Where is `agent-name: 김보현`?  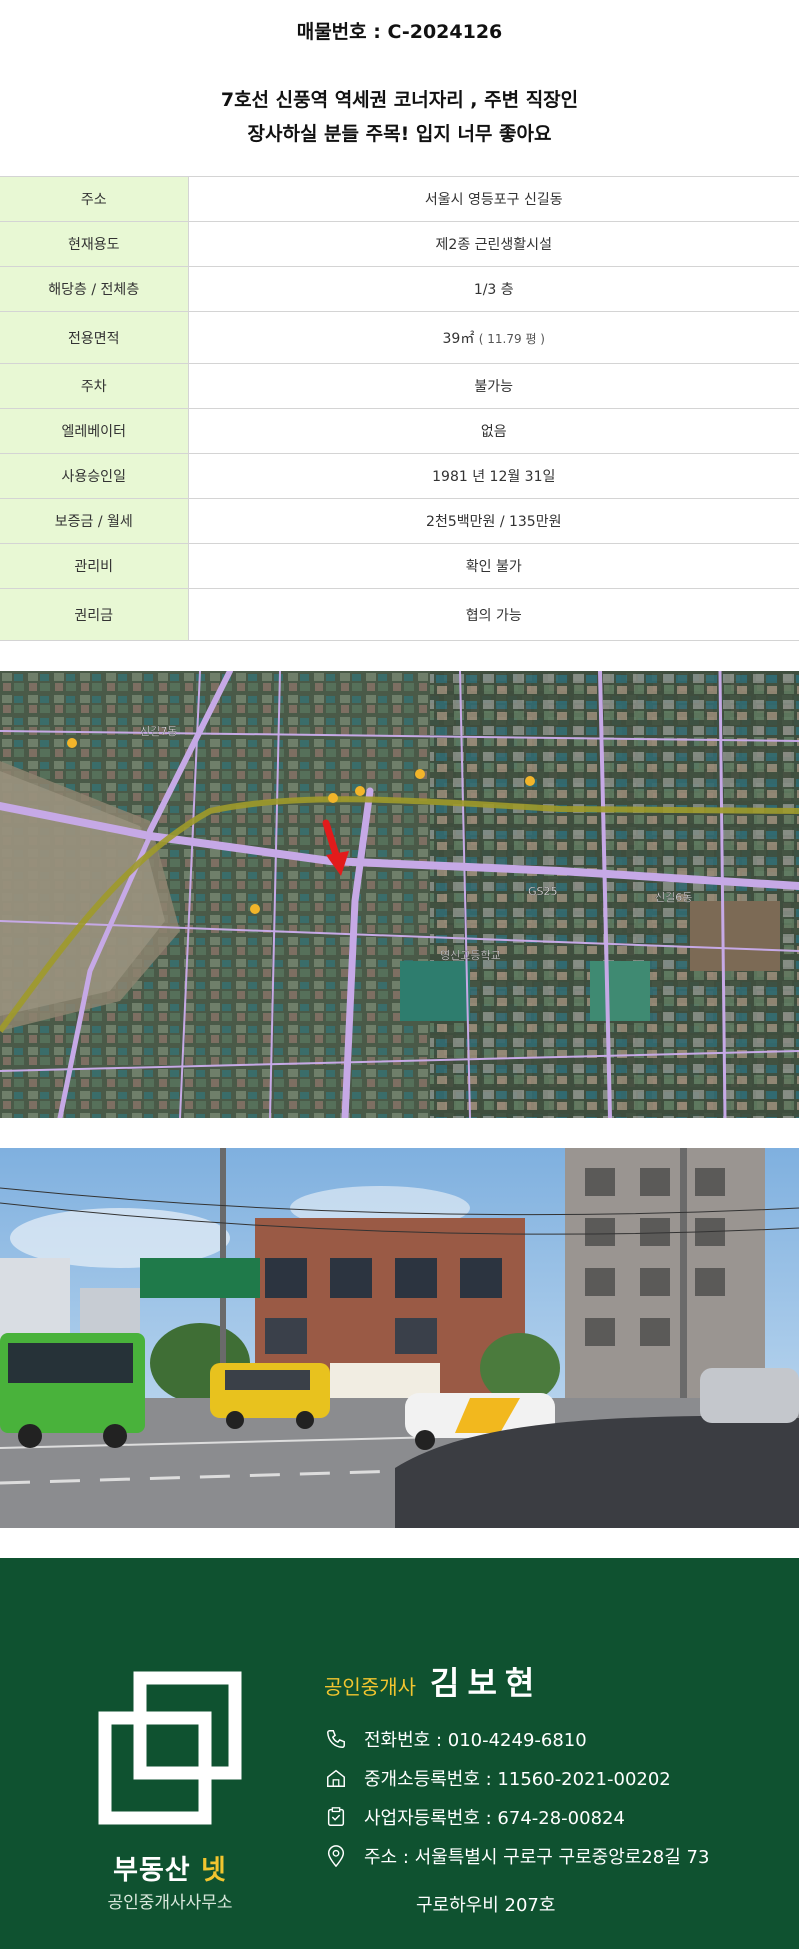 agent-name: 김보현 is located at coordinates (486, 1683).